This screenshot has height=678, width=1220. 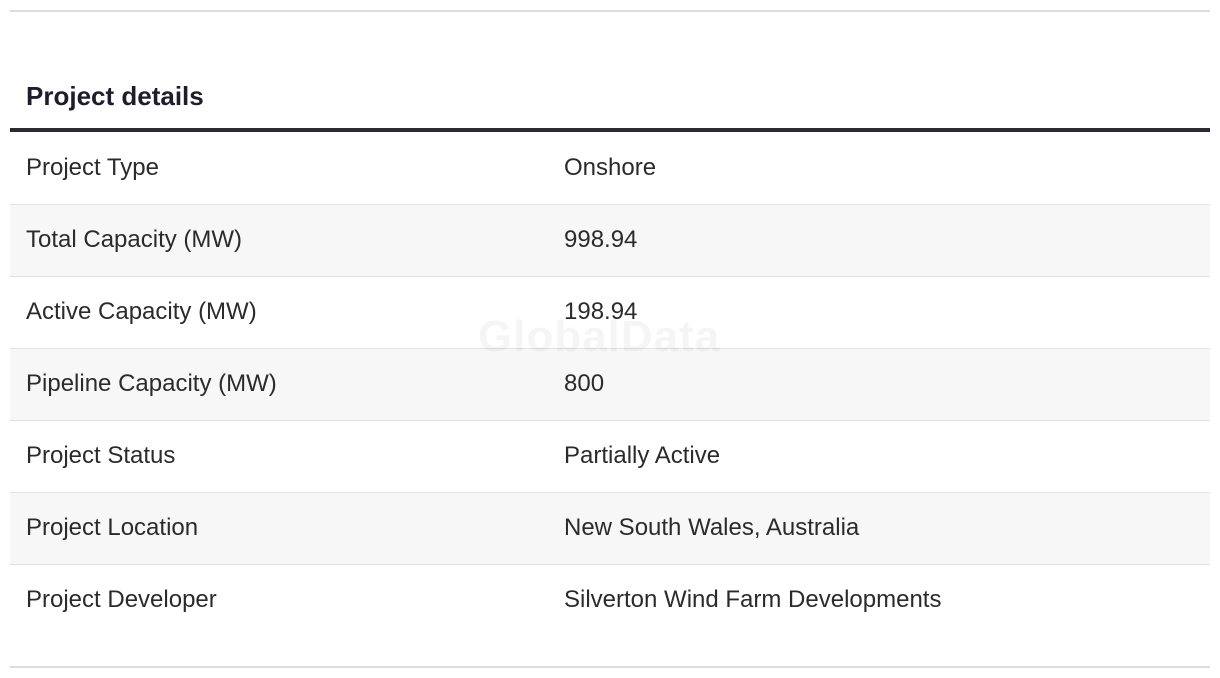 What do you see at coordinates (151, 383) in the screenshot?
I see `row-label: Pipeline Capacity (MW)` at bounding box center [151, 383].